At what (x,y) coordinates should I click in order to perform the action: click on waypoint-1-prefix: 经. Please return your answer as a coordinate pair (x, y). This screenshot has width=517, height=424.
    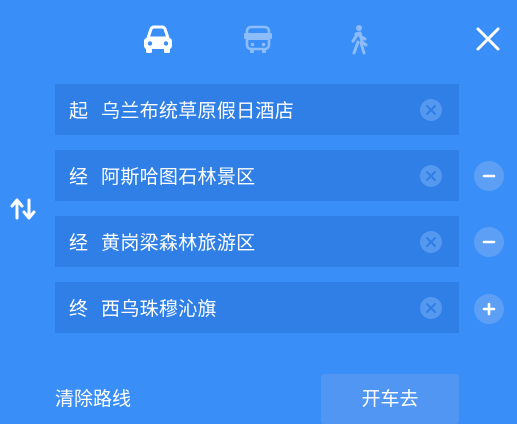
    Looking at the image, I should click on (79, 177).